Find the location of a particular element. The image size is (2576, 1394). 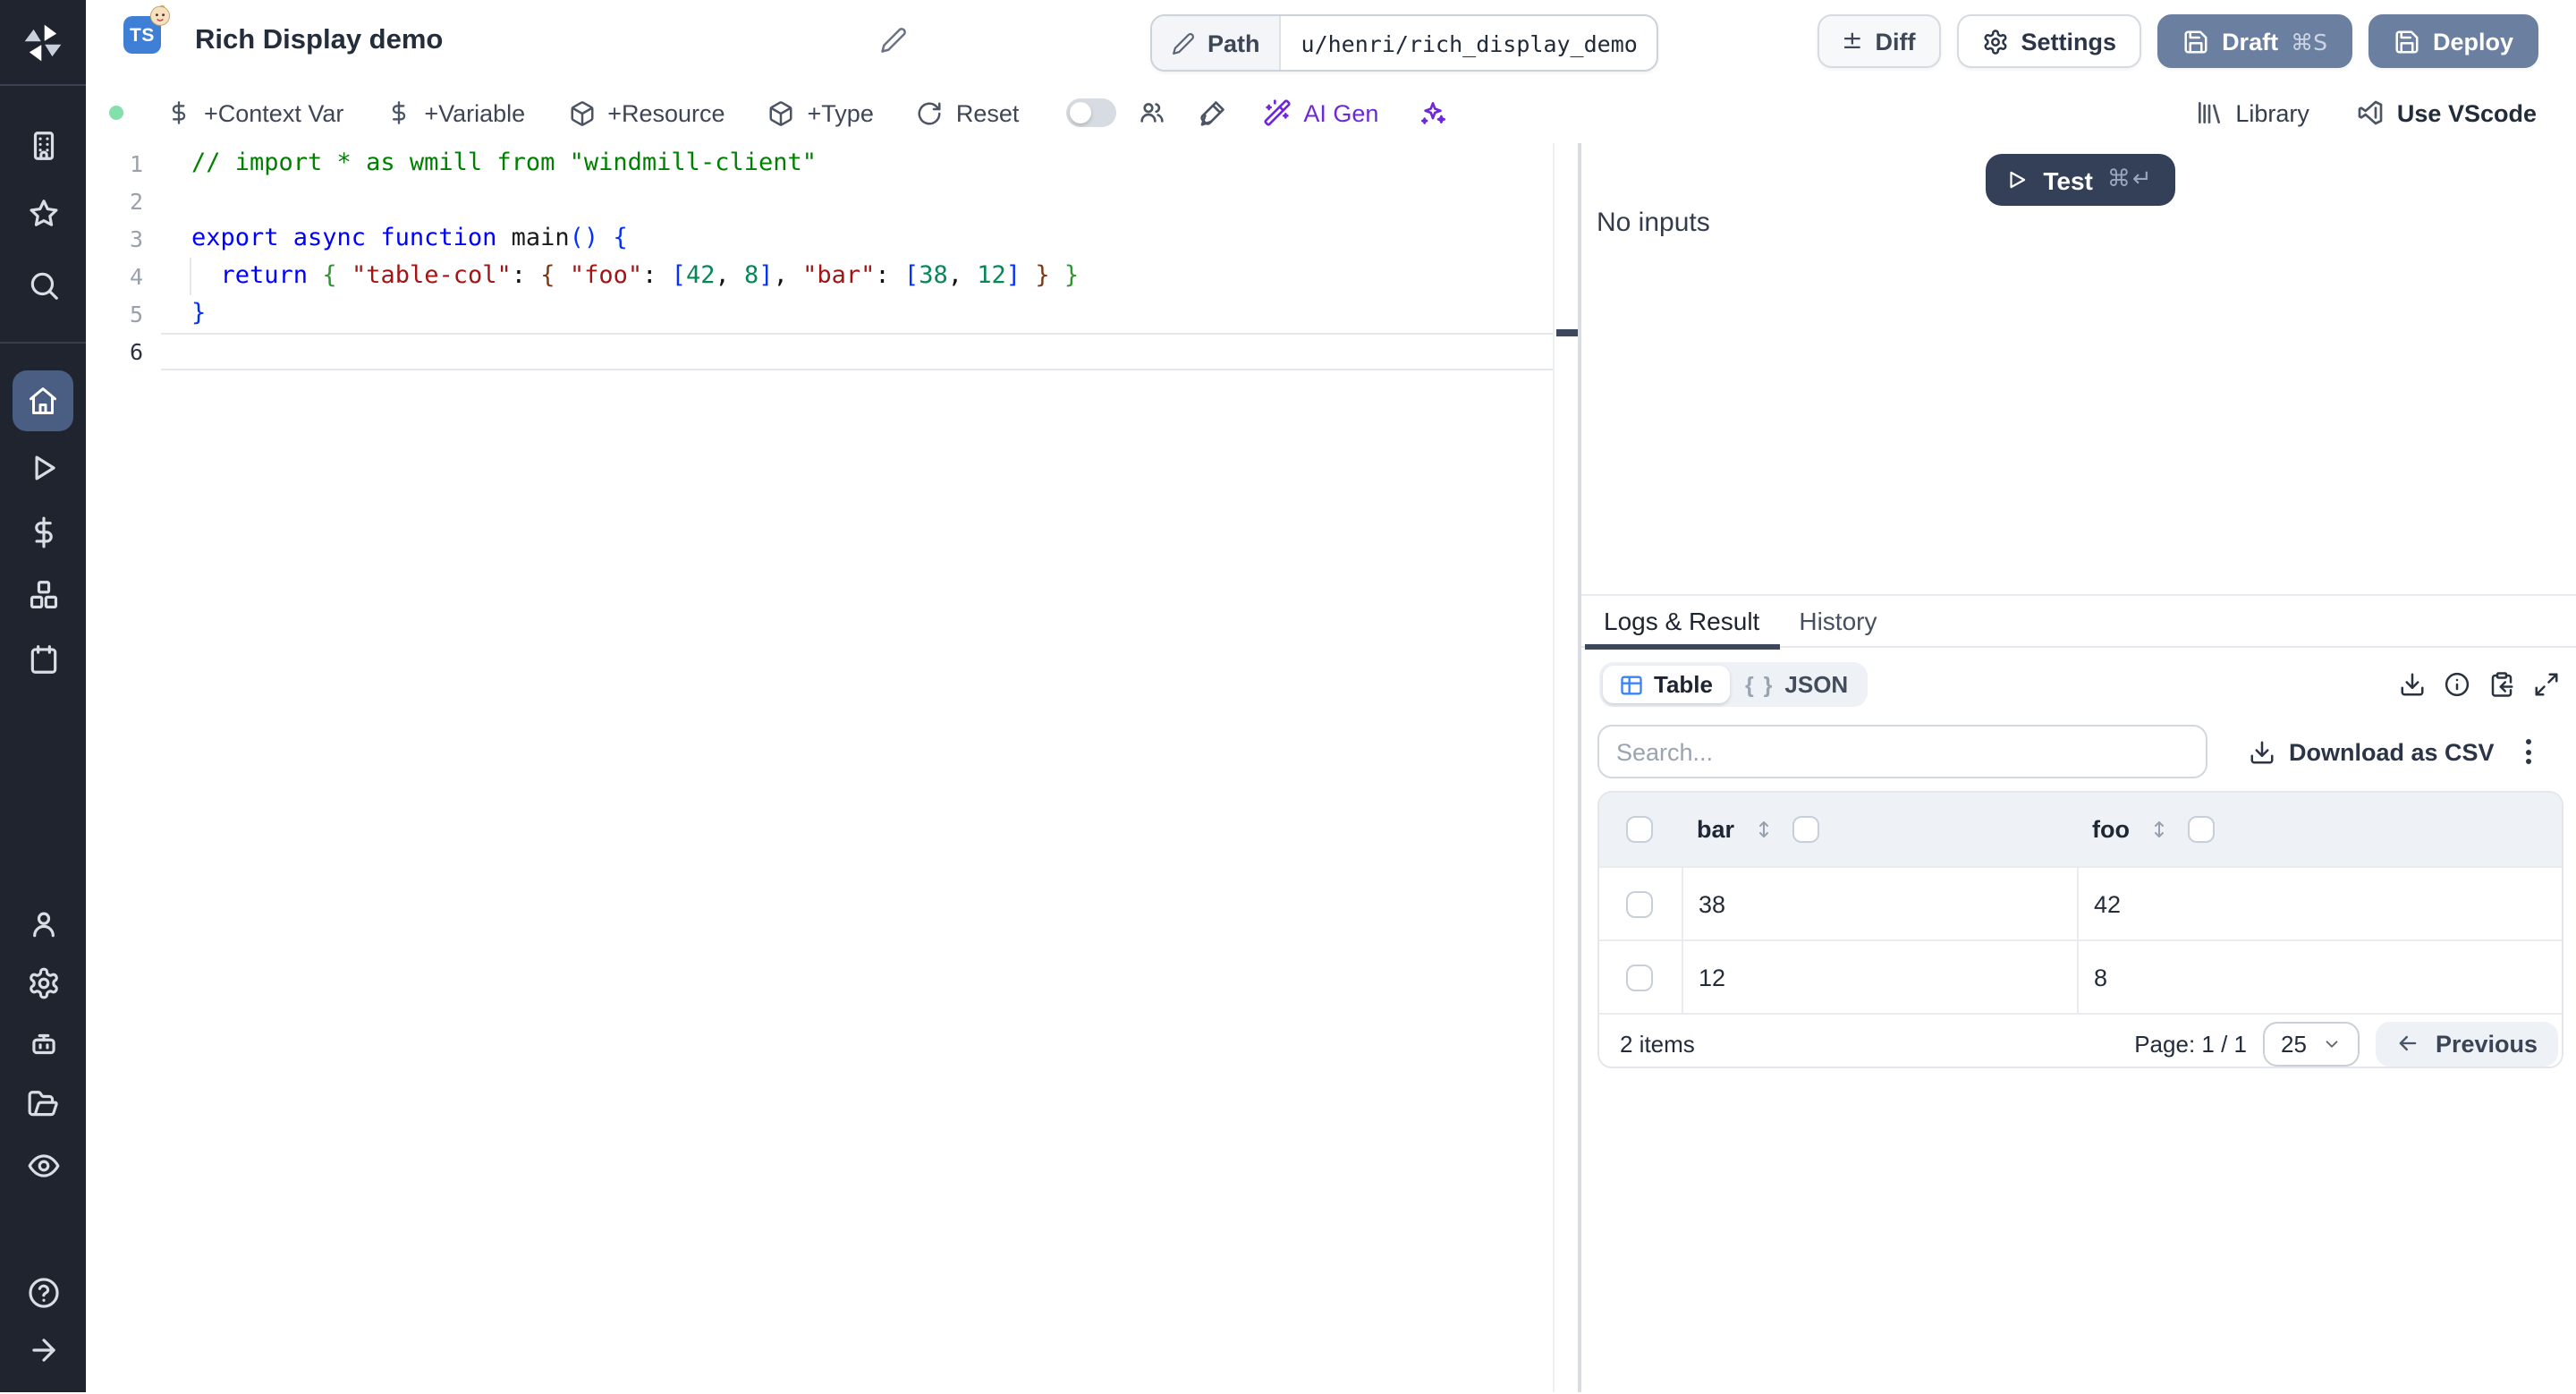

folder-open-icon is located at coordinates (42, 1103).